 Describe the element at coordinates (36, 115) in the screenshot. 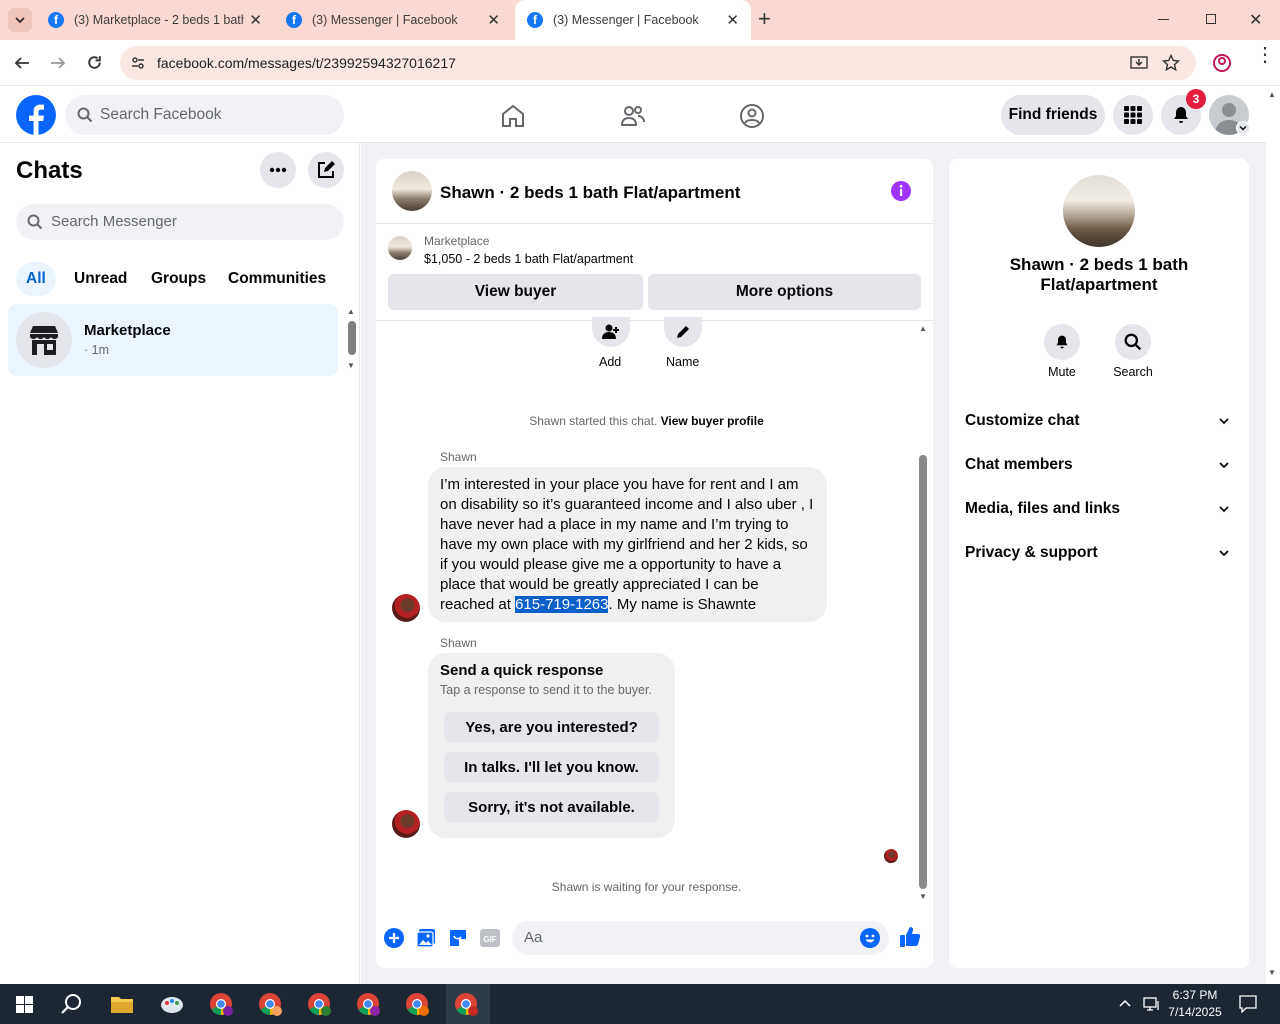

I see `facebook-logo-icon` at that location.